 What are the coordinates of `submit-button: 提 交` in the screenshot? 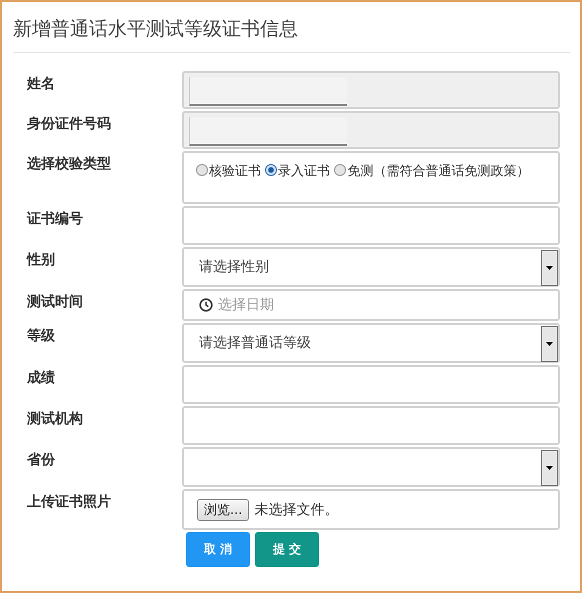 It's located at (287, 549).